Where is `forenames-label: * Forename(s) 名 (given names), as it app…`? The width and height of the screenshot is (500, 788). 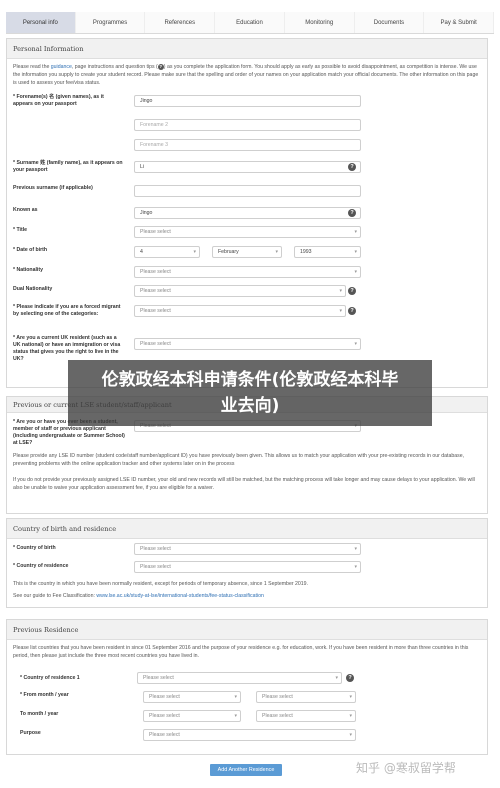 forenames-label: * Forename(s) 名 (given names), as it app… is located at coordinates (58, 100).